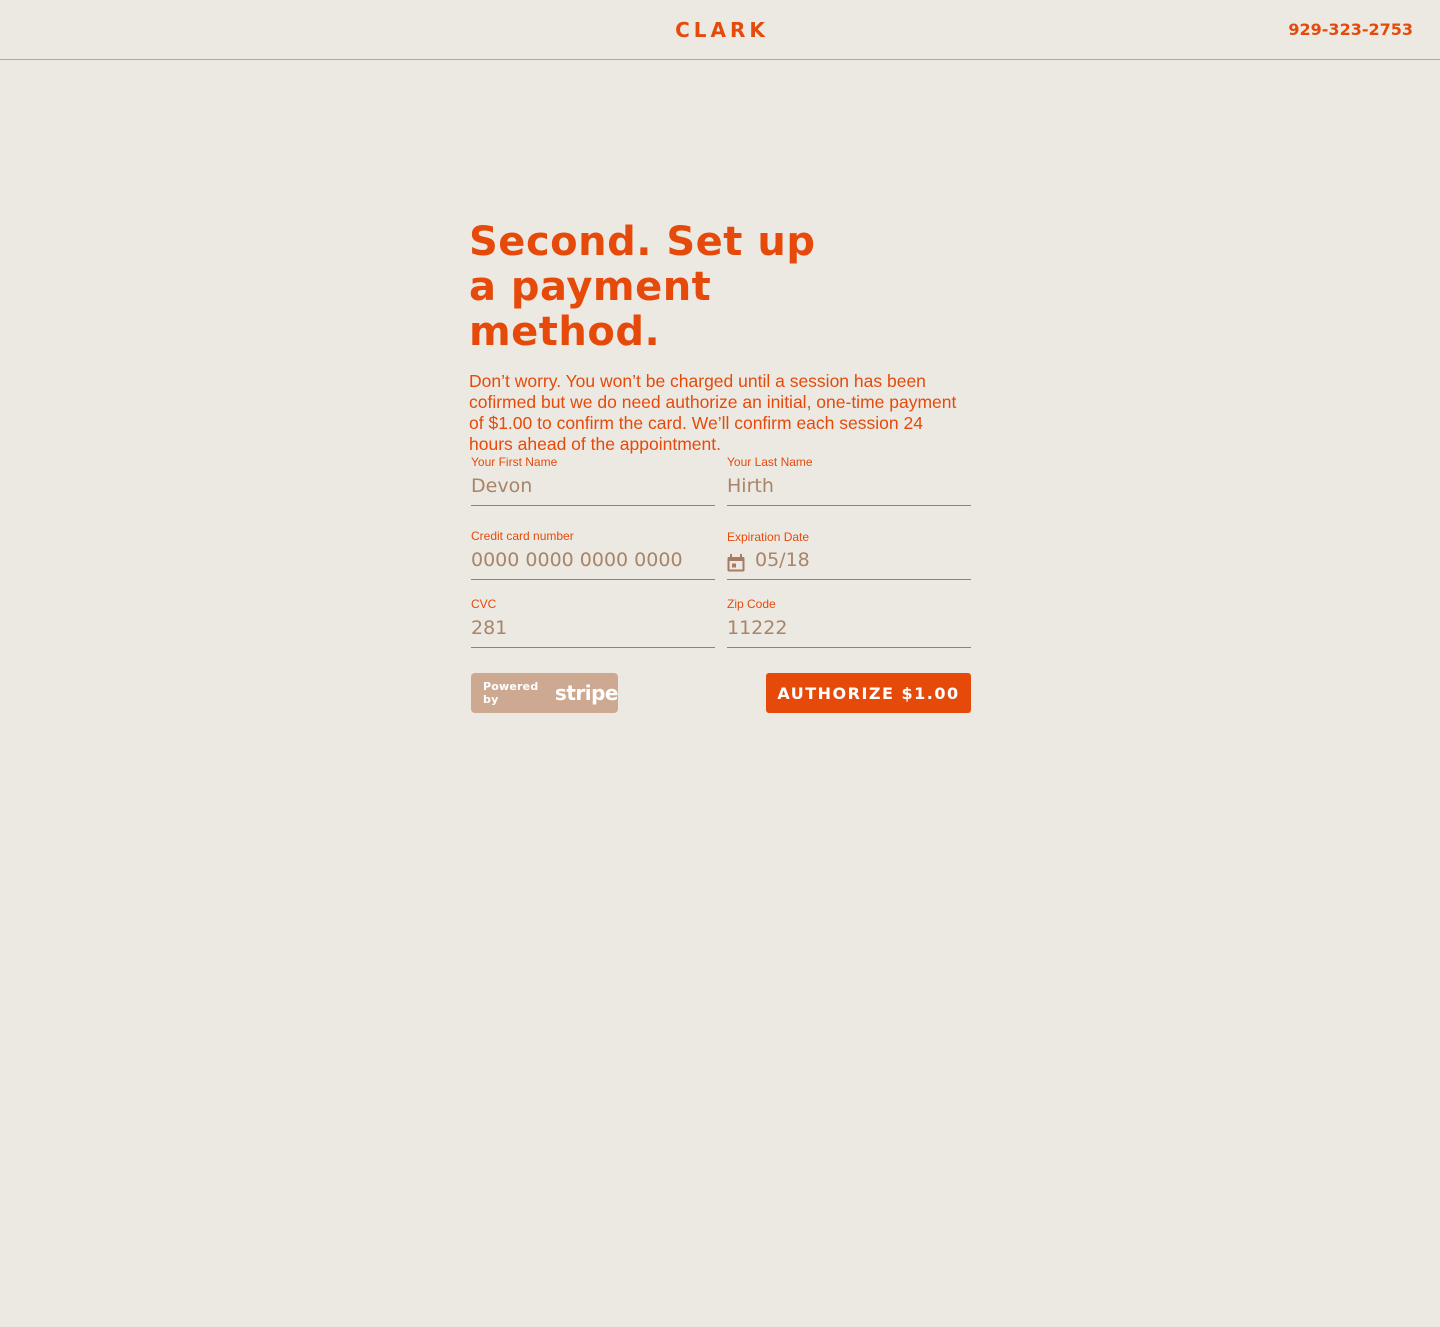 This screenshot has width=1440, height=1327. I want to click on expiration-date-input, so click(861, 560).